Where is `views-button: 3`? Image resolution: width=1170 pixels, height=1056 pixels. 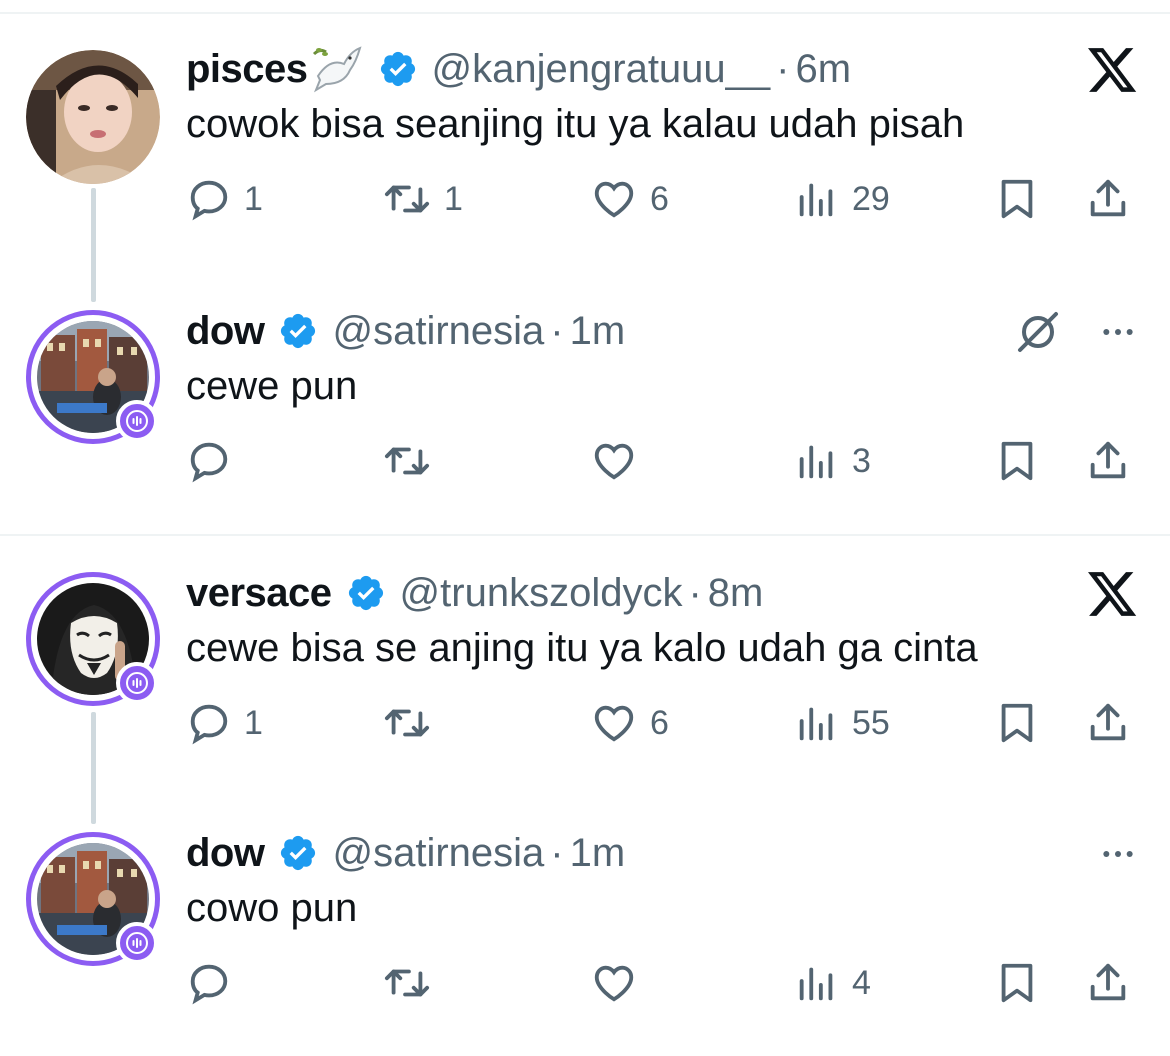 views-button: 3 is located at coordinates (832, 461).